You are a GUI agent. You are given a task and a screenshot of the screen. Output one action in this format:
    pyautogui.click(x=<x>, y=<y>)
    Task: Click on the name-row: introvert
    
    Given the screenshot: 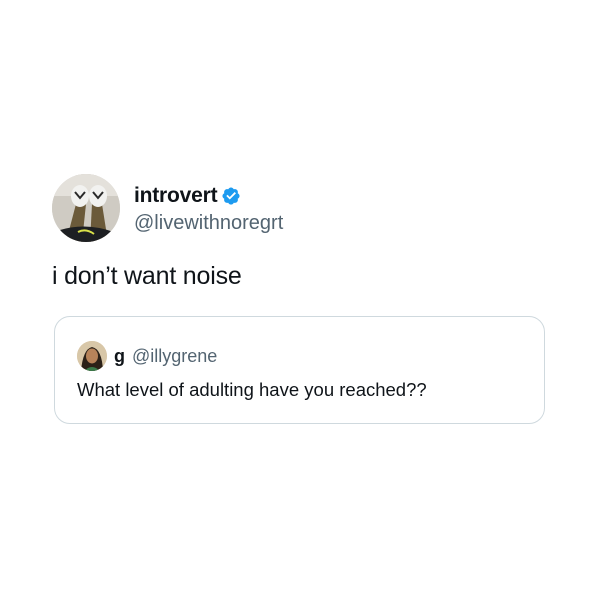 What is the action you would take?
    pyautogui.click(x=208, y=196)
    